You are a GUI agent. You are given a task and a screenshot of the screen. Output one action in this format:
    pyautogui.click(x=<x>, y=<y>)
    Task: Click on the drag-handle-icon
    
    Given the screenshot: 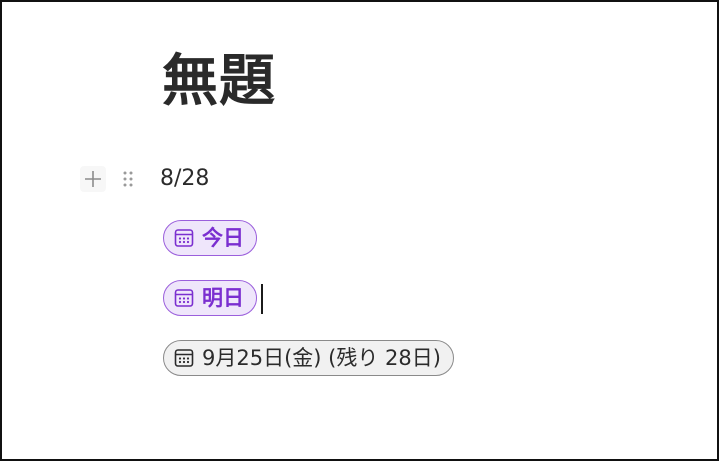 What is the action you would take?
    pyautogui.click(x=128, y=179)
    